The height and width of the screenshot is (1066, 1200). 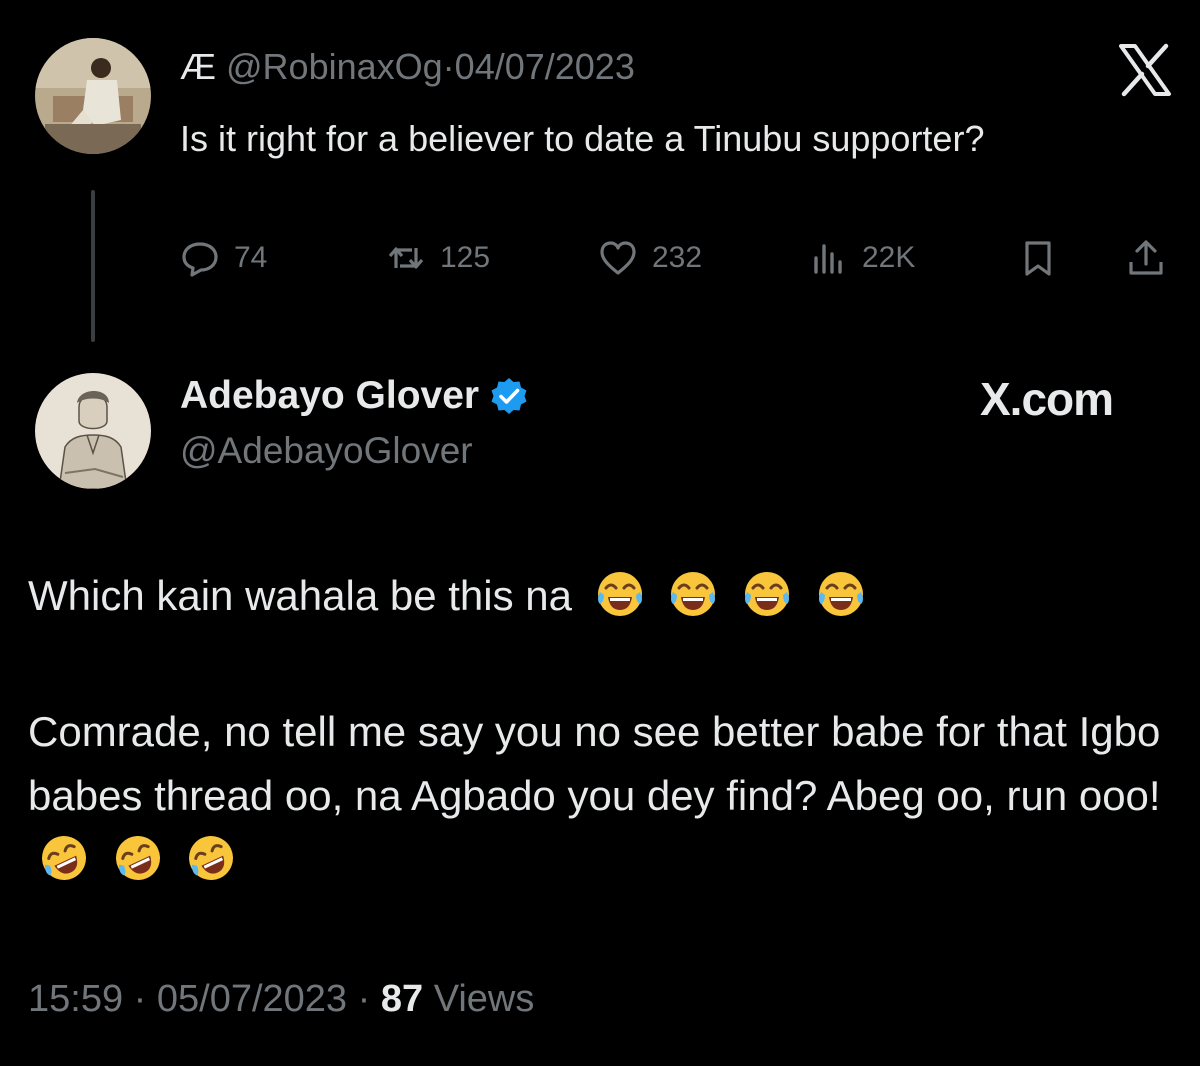 What do you see at coordinates (75, 999) in the screenshot?
I see `tweet-time: 15:59` at bounding box center [75, 999].